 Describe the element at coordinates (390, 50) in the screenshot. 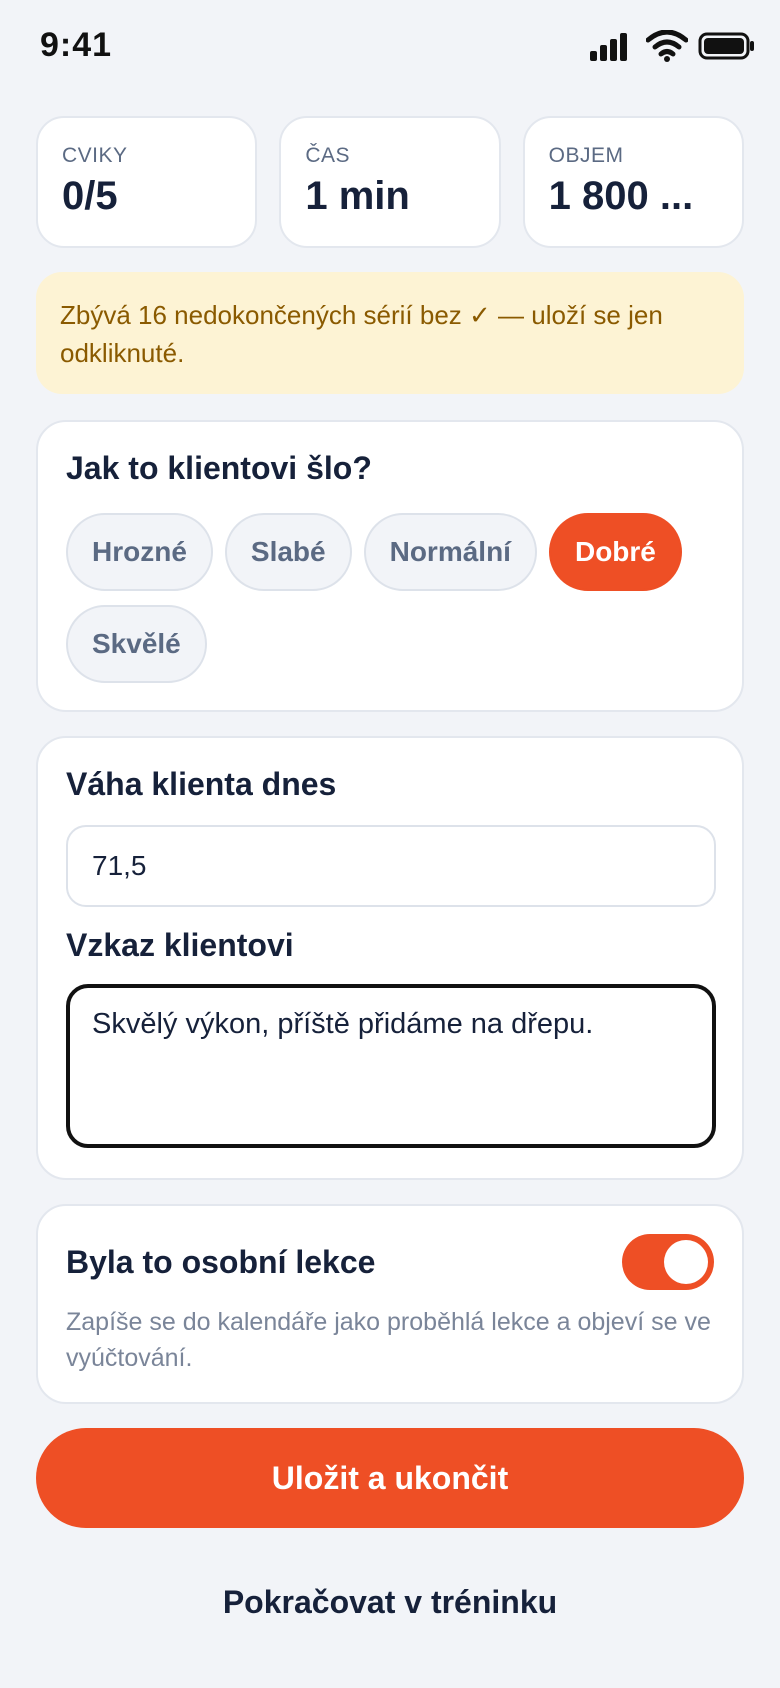

I see `status-bar: 9:41` at that location.